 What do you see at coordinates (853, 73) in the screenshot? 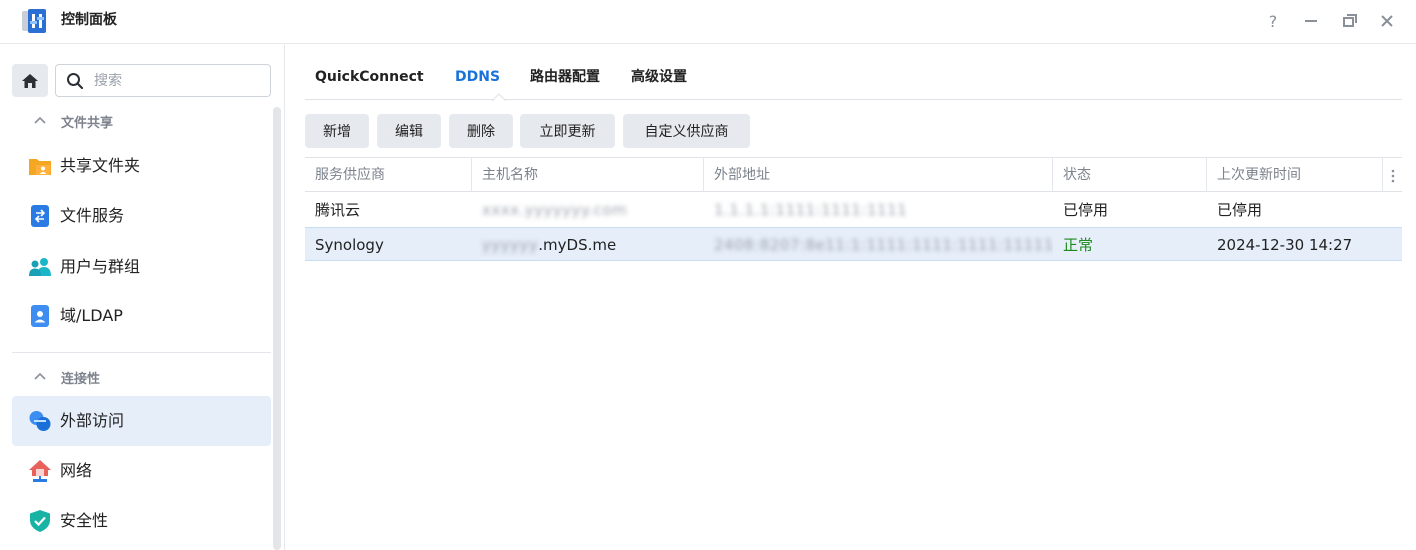
I see `tab-bar: QuickConnect DDNS 路由器配置 高级设置` at bounding box center [853, 73].